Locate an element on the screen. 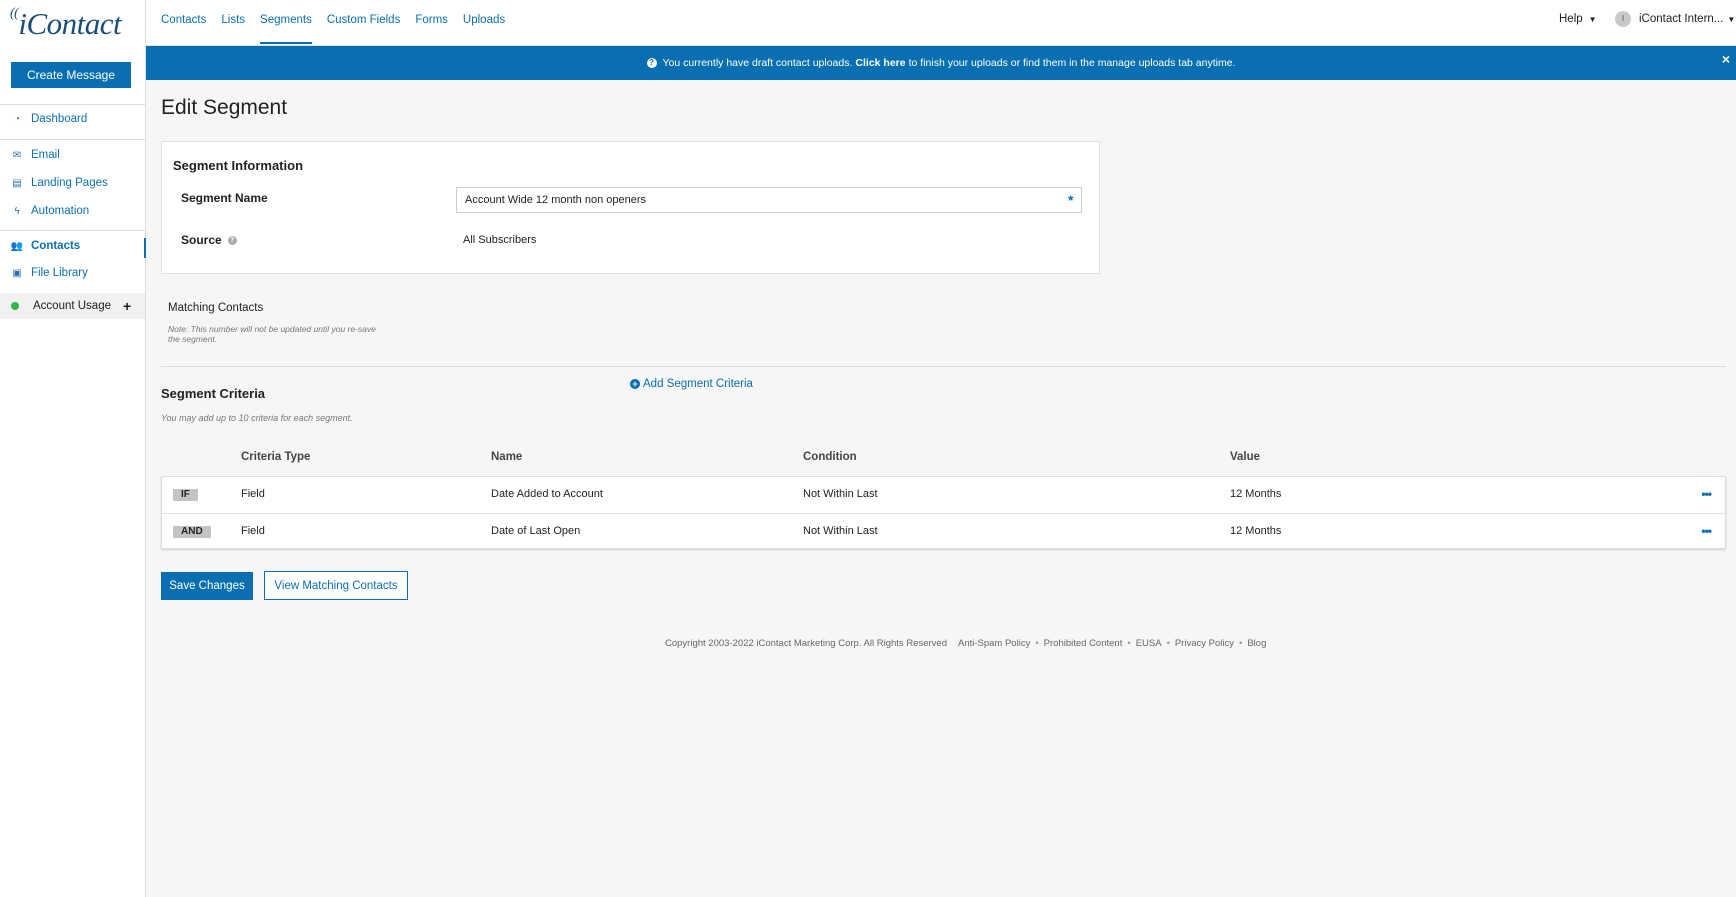 The width and height of the screenshot is (1736, 897). avatar: I is located at coordinates (1623, 19).